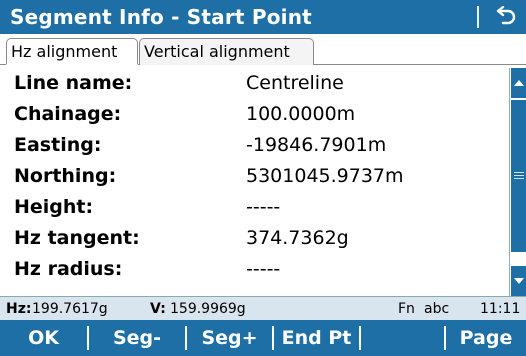 The height and width of the screenshot is (356, 526). Describe the element at coordinates (58, 145) in the screenshot. I see `field-label: Easting:` at that location.